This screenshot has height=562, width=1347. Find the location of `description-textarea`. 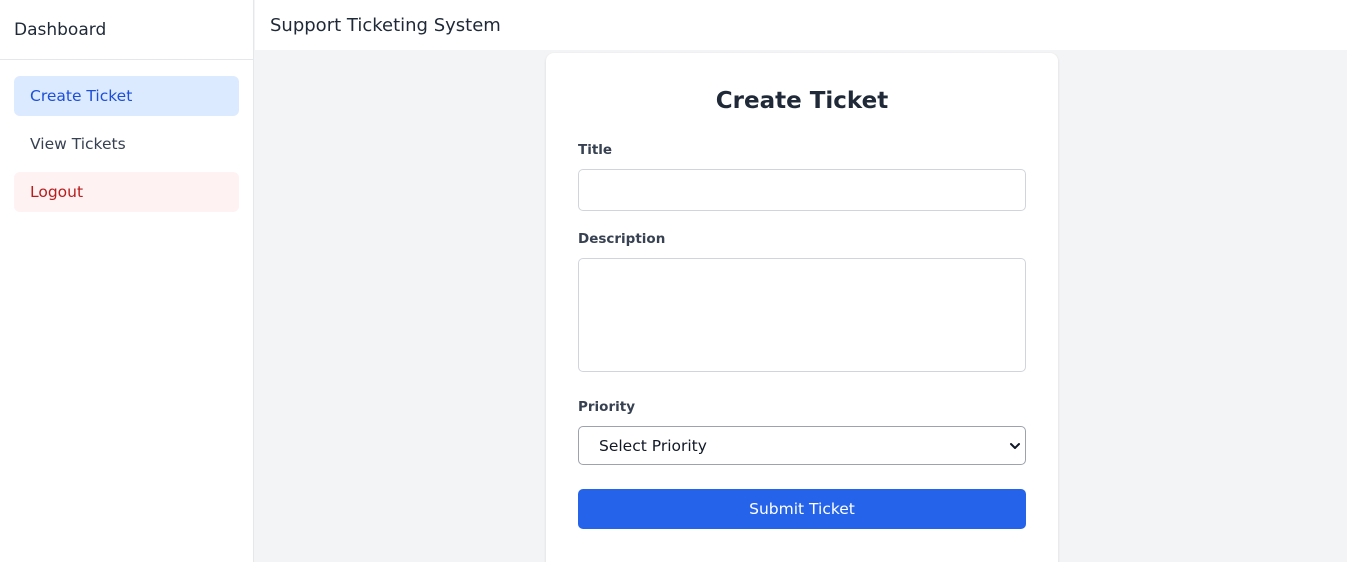

description-textarea is located at coordinates (802, 315).